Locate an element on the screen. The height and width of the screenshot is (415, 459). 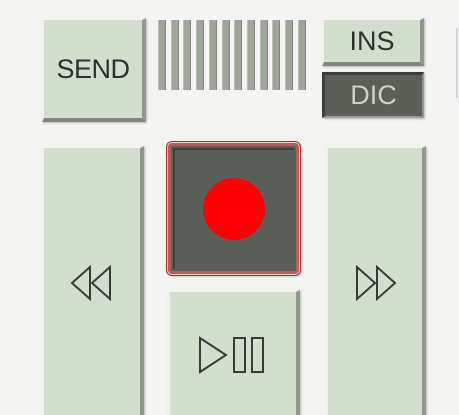
insert-mode-label: INS is located at coordinates (372, 40).